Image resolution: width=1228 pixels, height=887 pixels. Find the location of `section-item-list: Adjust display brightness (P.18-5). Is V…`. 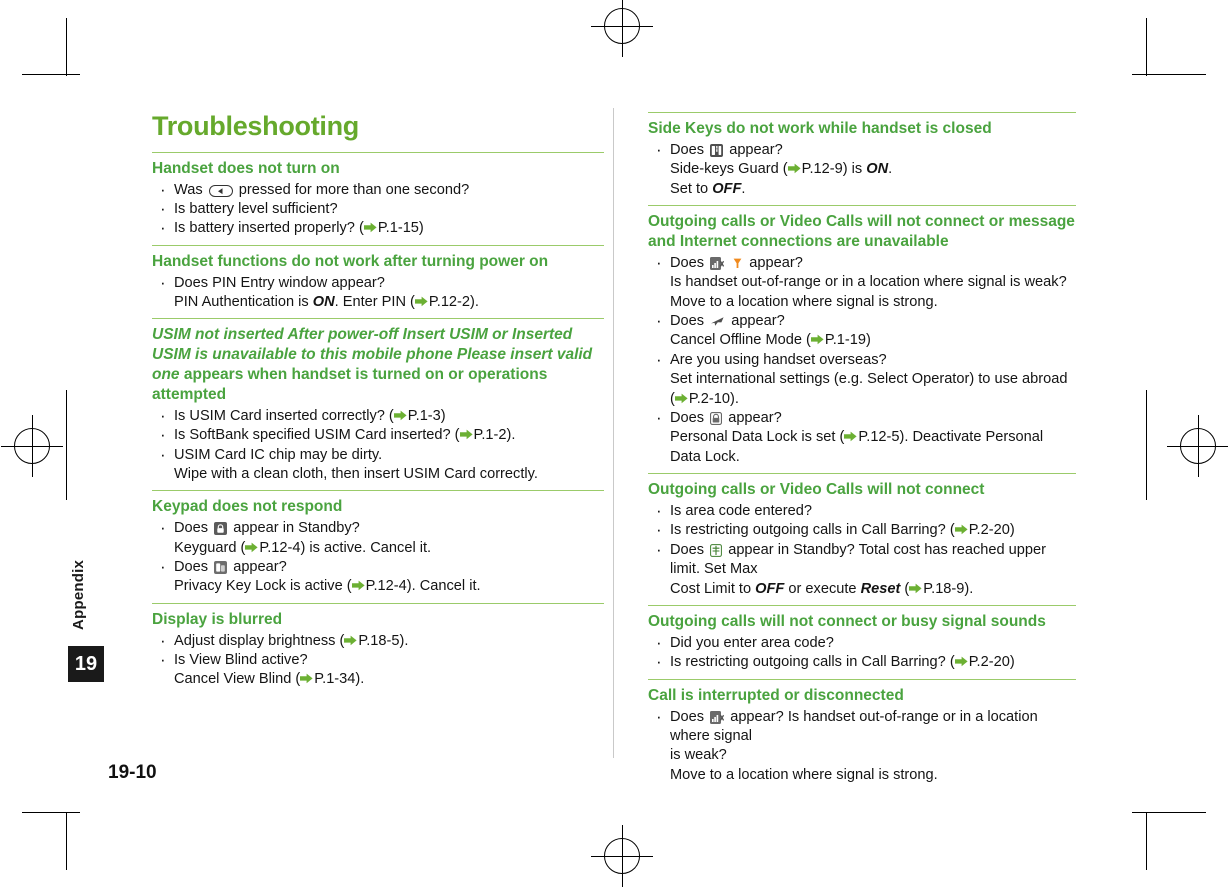

section-item-list: Adjust display brightness (P.18-5). Is V… is located at coordinates (378, 660).